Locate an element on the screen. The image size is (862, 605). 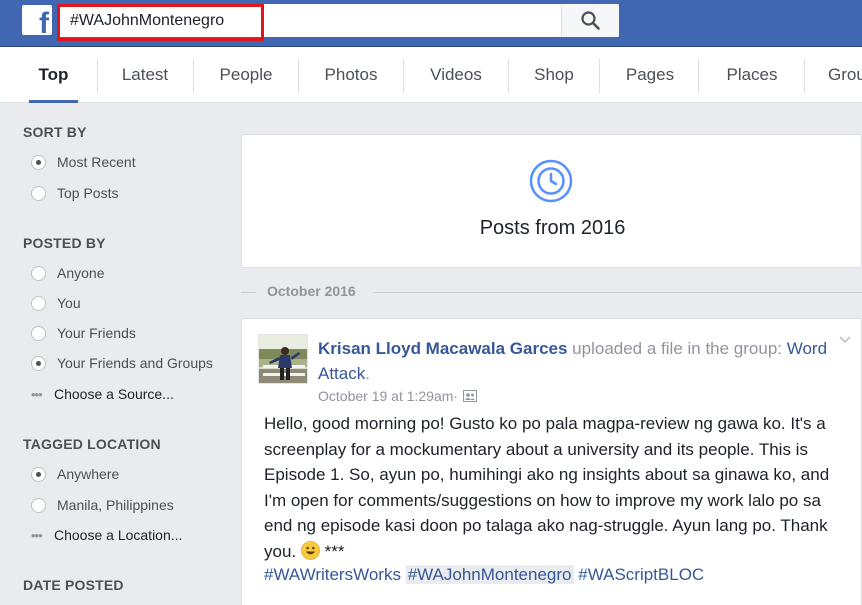
filter-option-label: Your Friends and Groups is located at coordinates (135, 363).